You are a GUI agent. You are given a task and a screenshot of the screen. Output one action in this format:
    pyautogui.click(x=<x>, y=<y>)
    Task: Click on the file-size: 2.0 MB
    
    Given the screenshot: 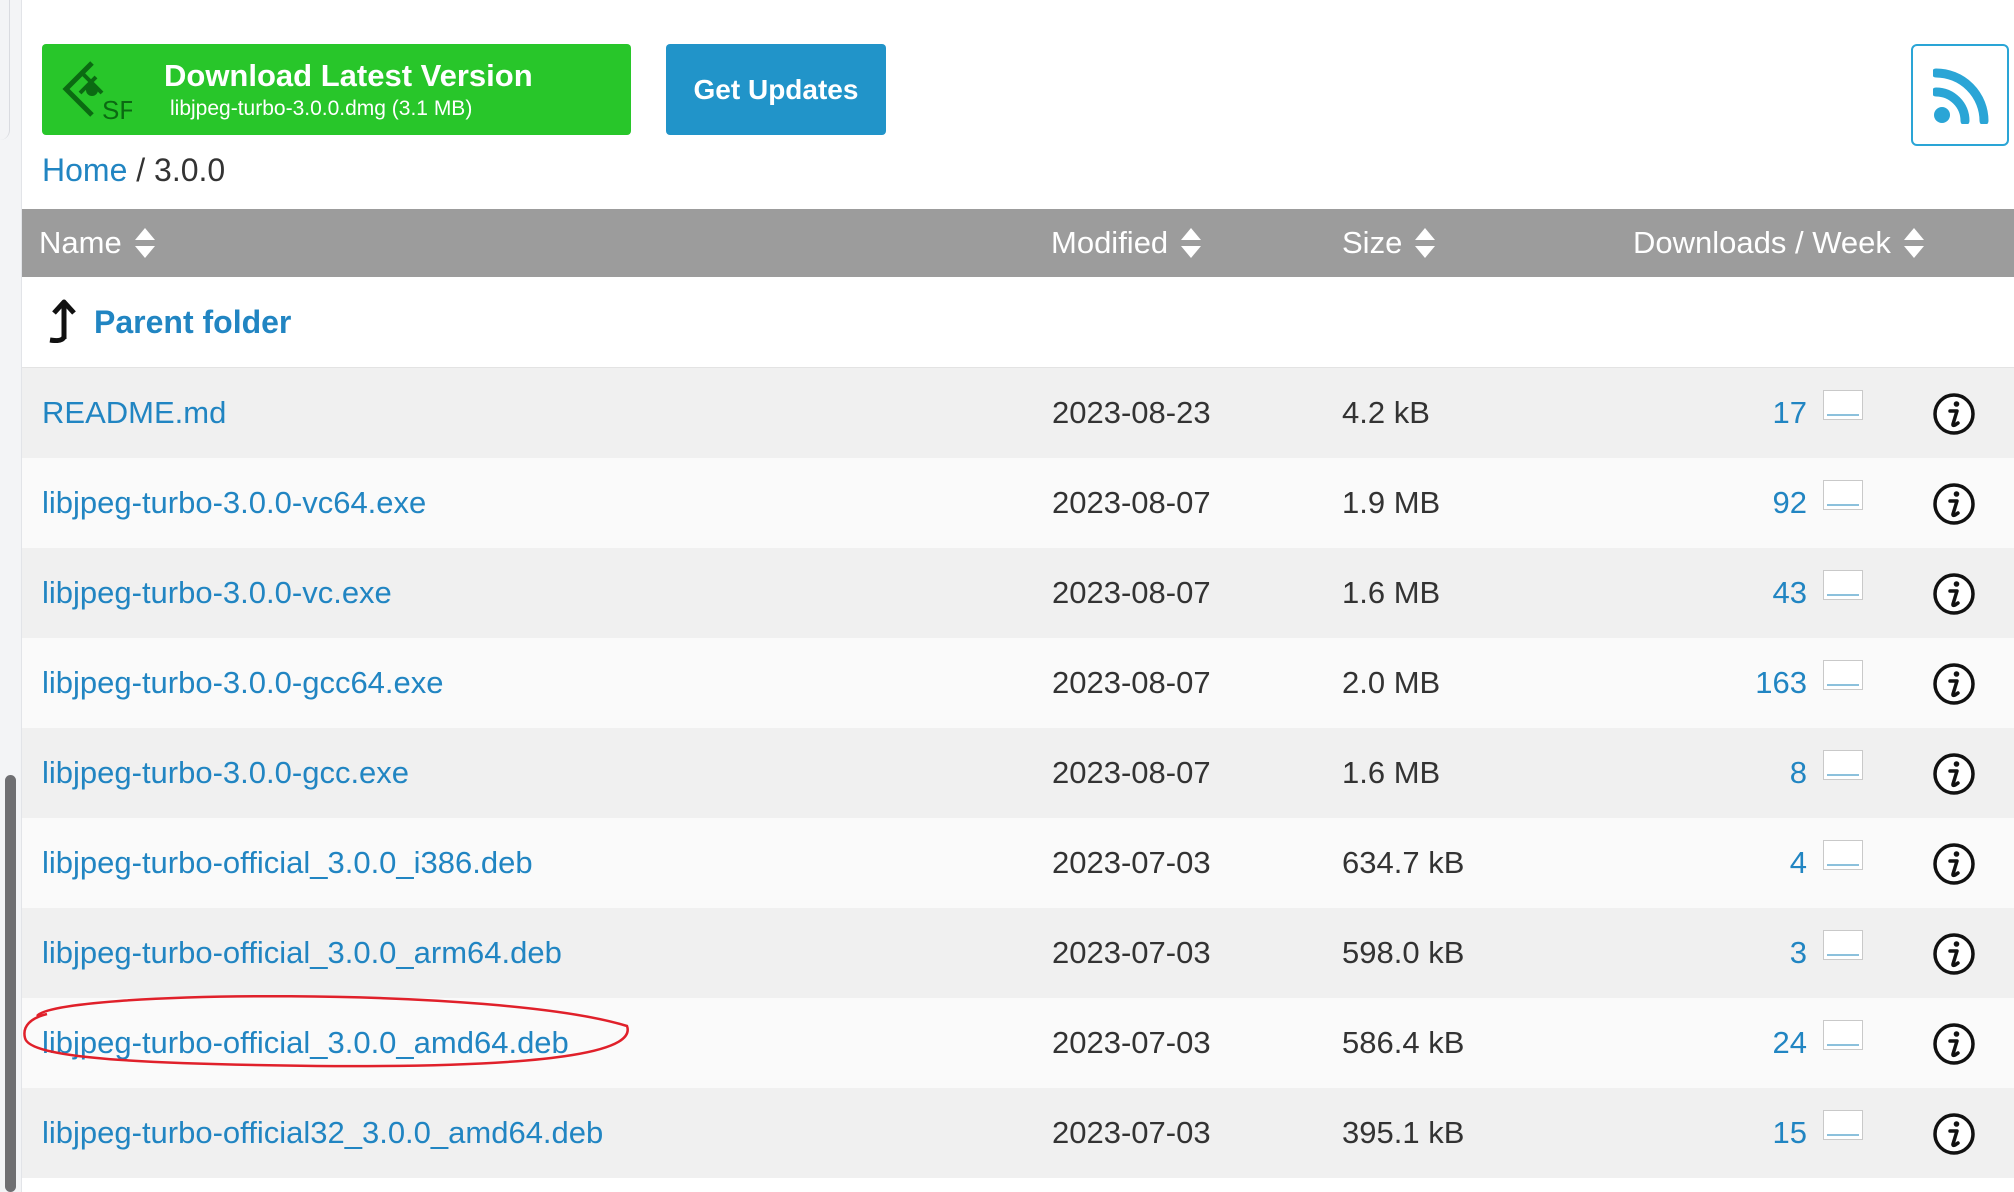 What is the action you would take?
    pyautogui.click(x=1391, y=682)
    